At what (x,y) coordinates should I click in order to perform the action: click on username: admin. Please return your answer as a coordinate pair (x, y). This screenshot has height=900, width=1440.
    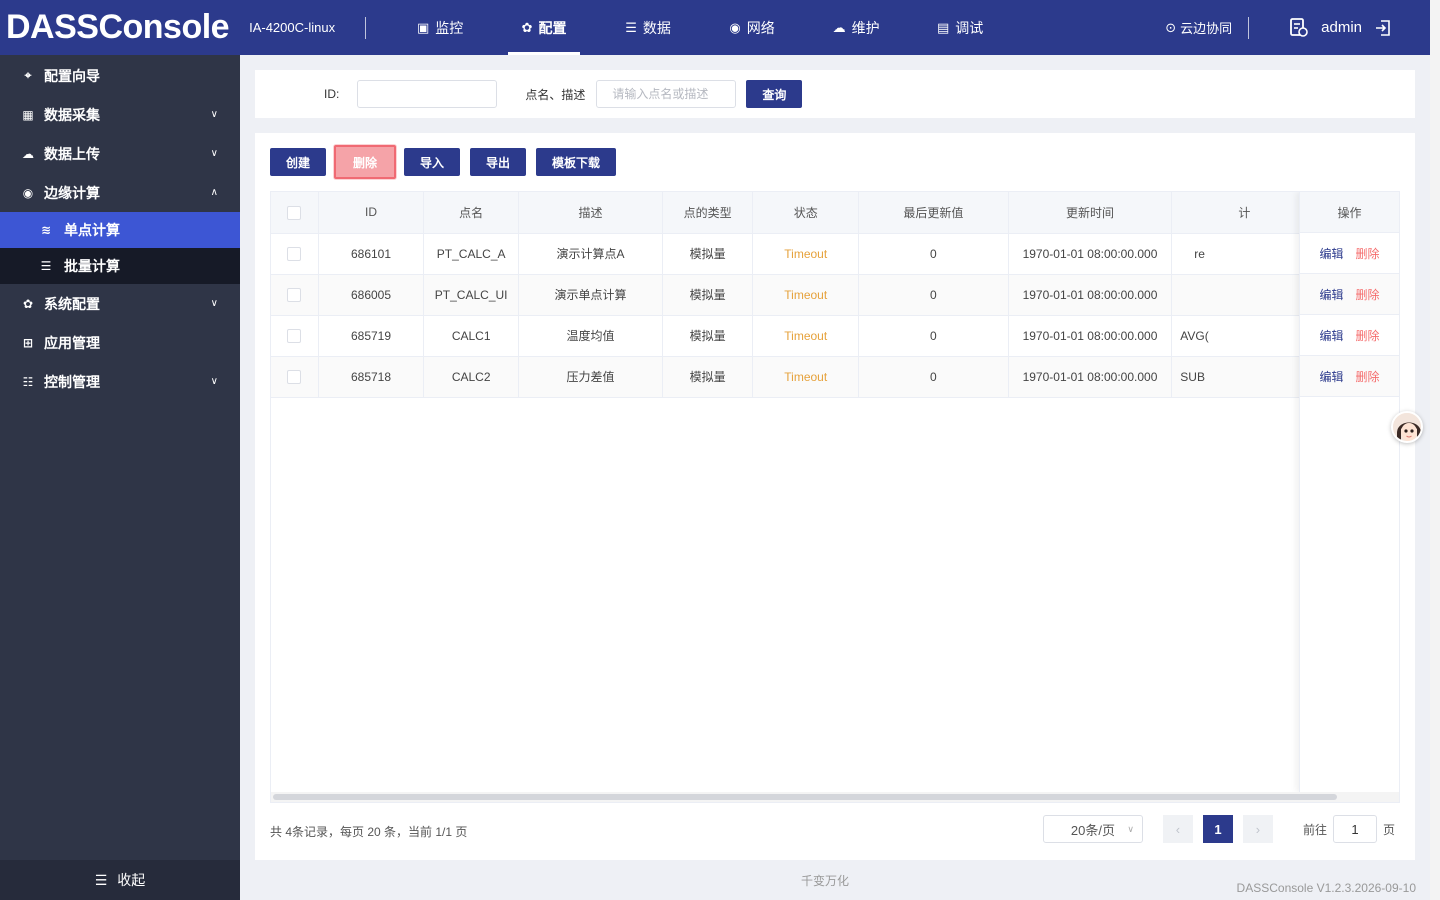
    Looking at the image, I should click on (1341, 27).